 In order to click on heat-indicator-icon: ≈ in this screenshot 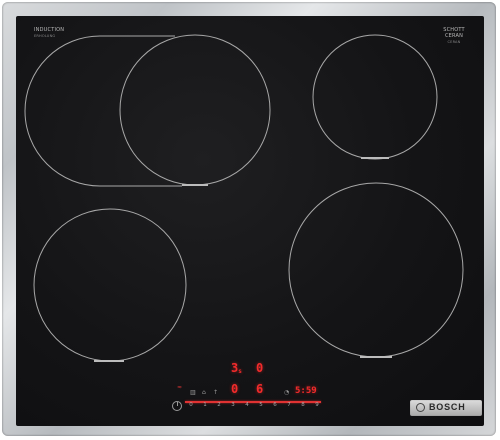, I will do `click(180, 387)`.